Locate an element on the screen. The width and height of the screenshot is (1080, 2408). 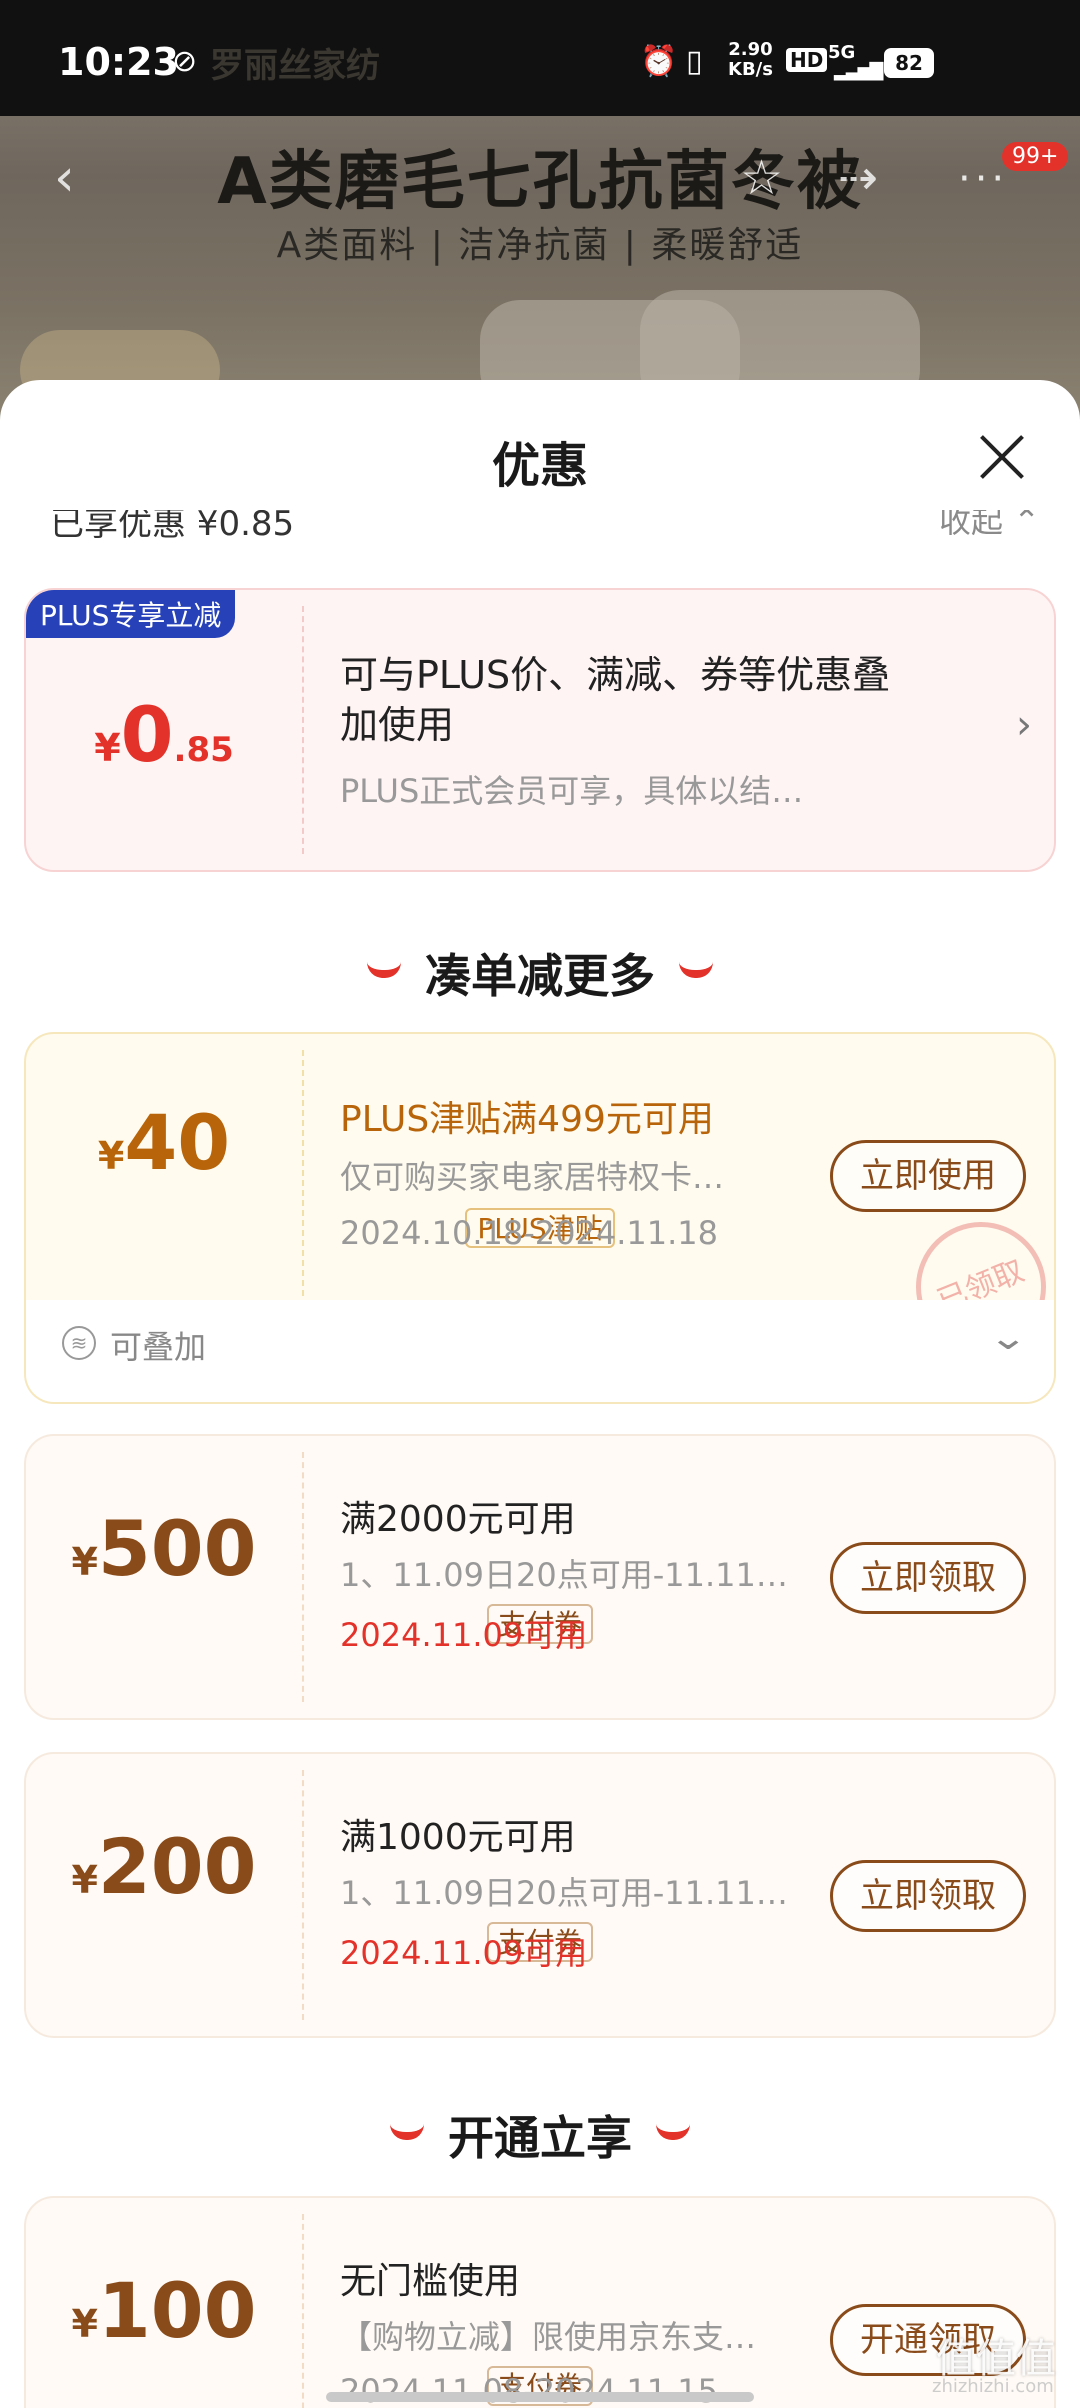
amount-value: 100 is located at coordinates (177, 2310).